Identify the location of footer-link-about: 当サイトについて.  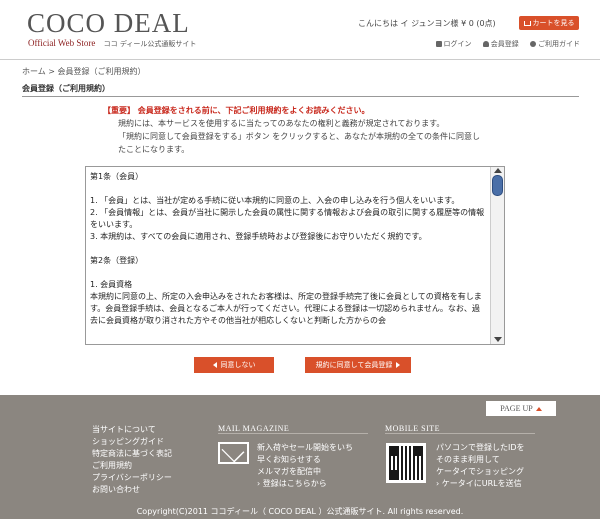
(132, 430).